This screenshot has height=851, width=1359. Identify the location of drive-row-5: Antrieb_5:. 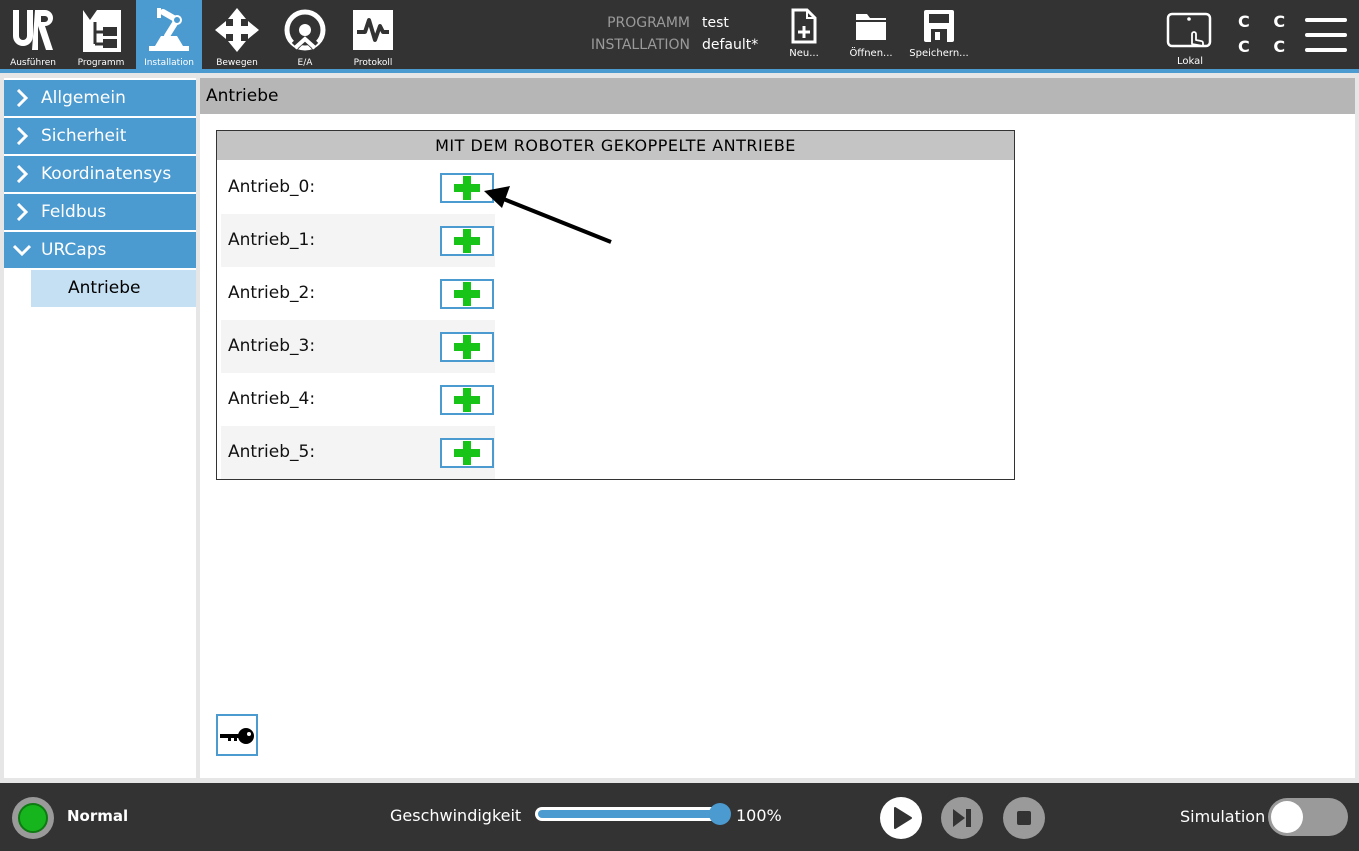
(358, 452).